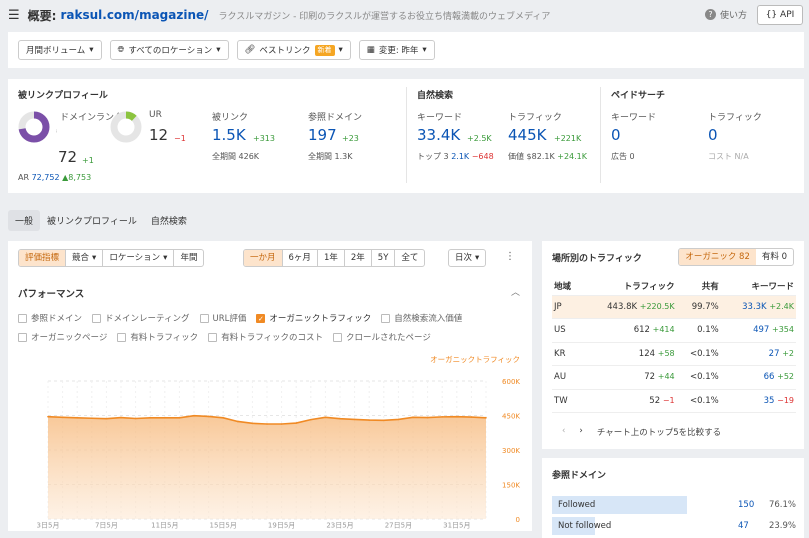 Image resolution: width=809 pixels, height=538 pixels. What do you see at coordinates (674, 505) in the screenshot?
I see `ref-domain-row: Followed 150 76.1%` at bounding box center [674, 505].